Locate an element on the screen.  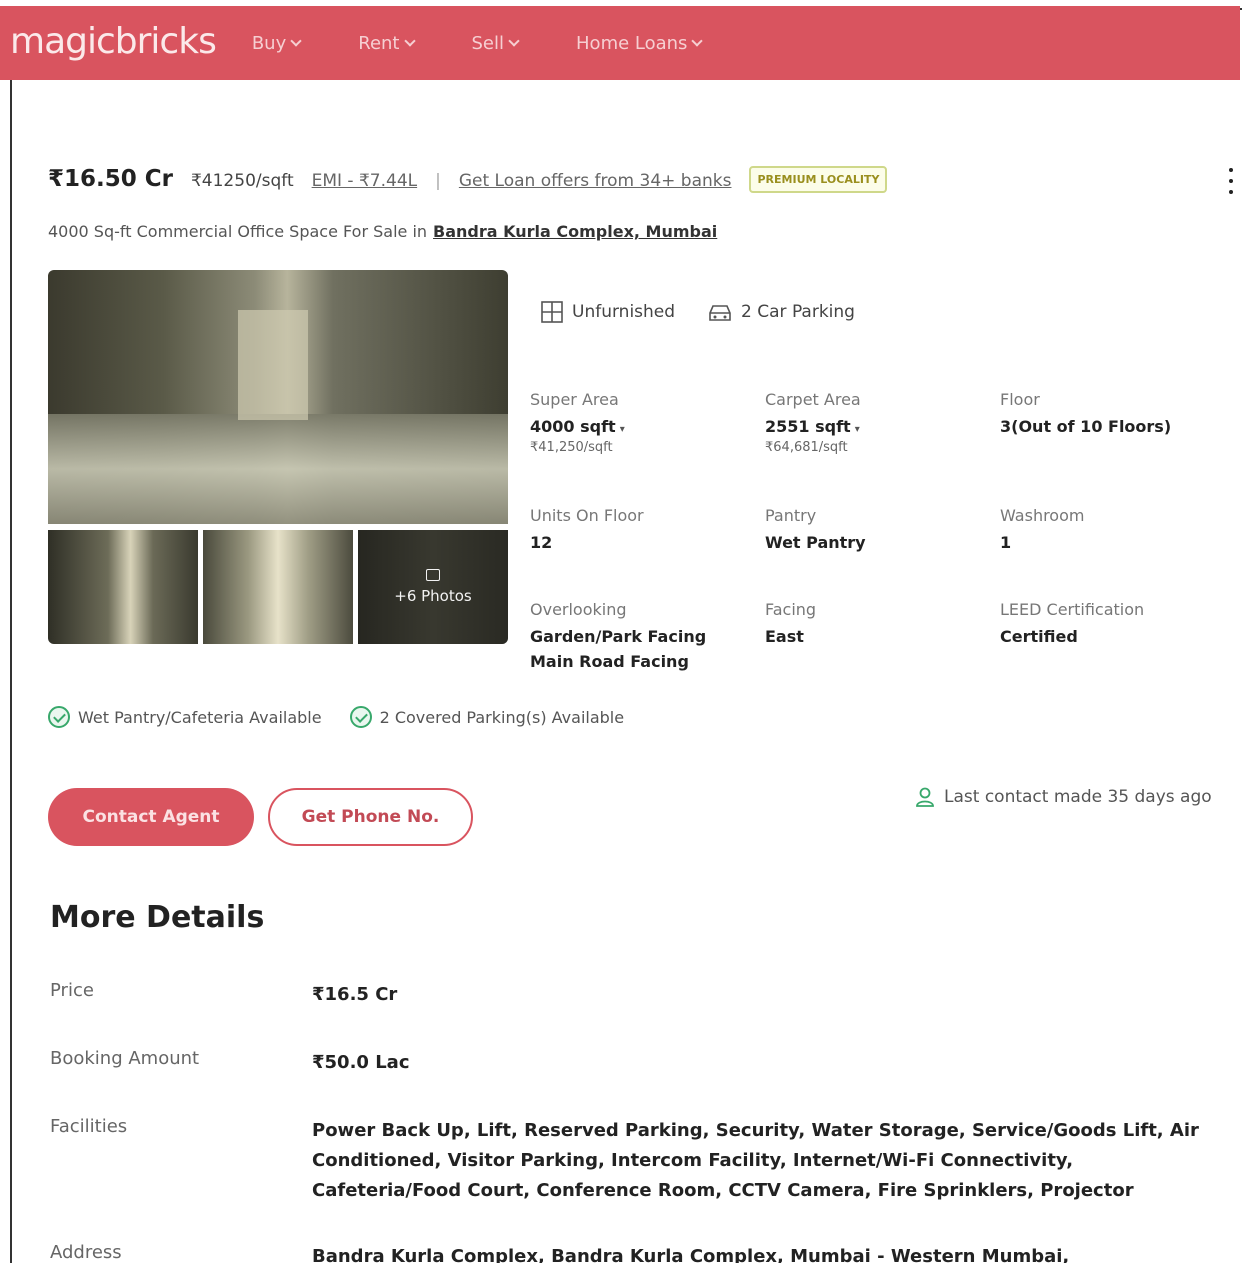
spec-value: 12 is located at coordinates (541, 542).